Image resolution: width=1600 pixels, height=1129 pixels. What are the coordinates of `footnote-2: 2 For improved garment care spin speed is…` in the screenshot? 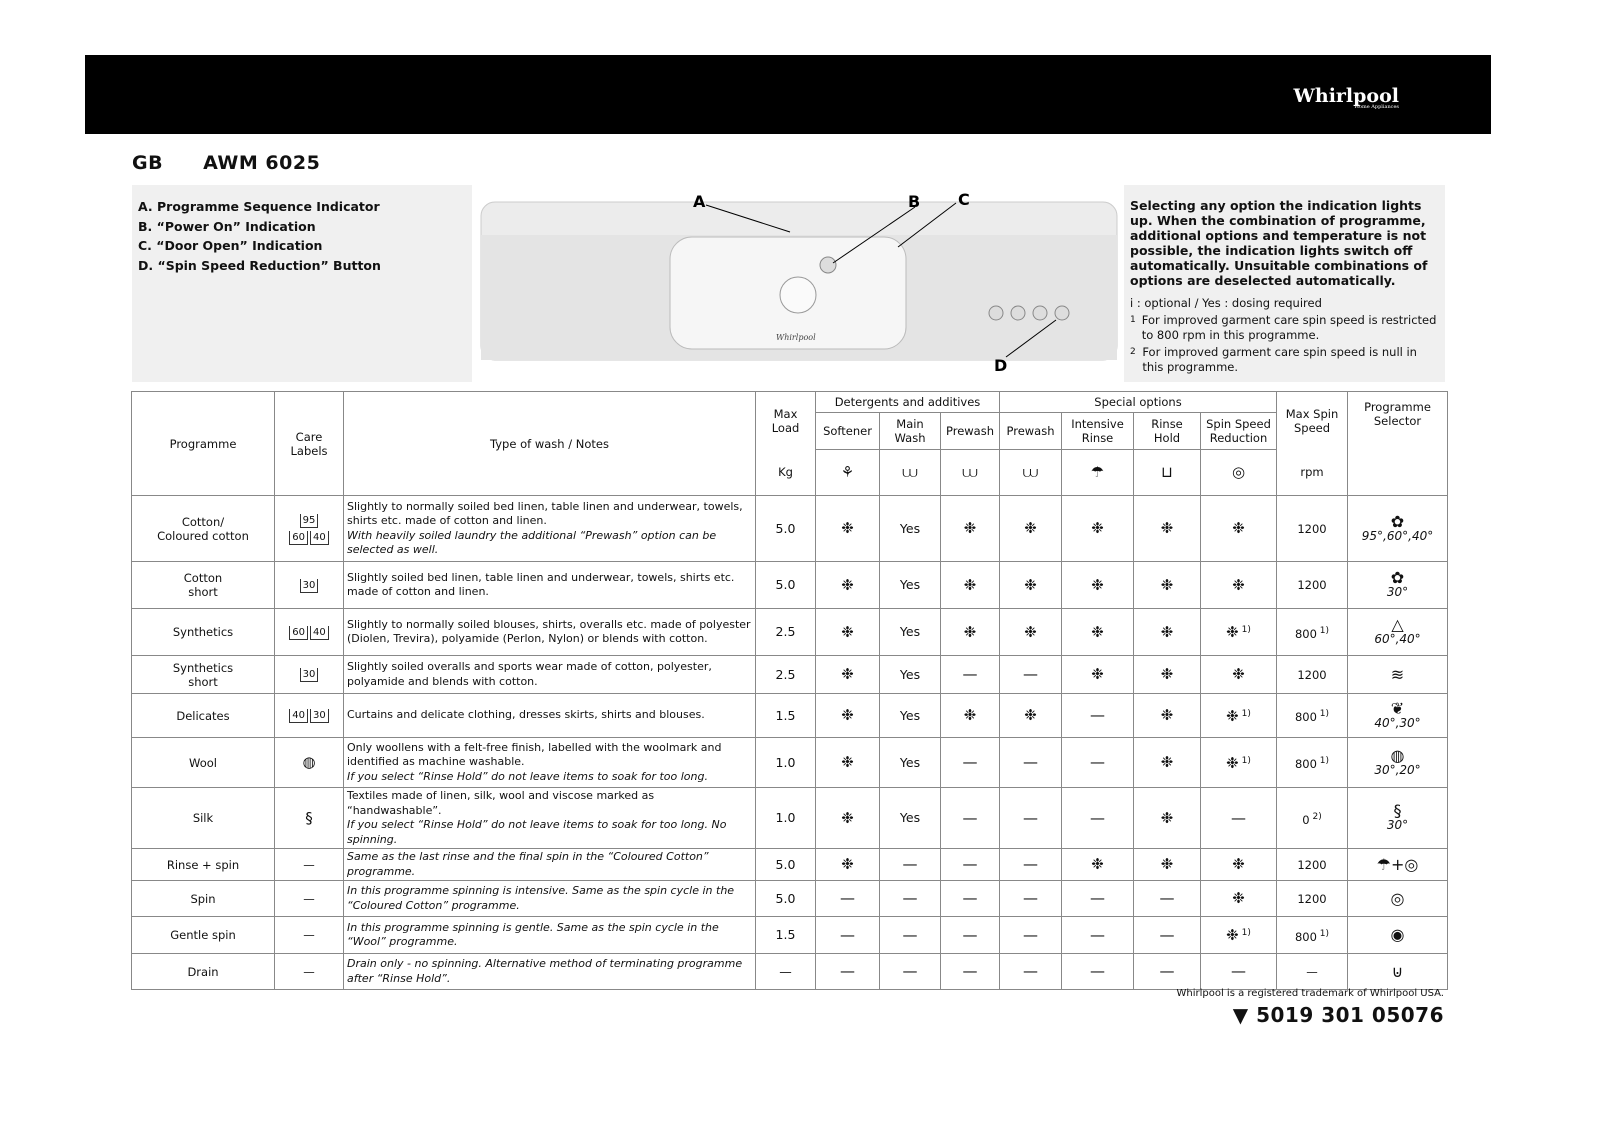 It's located at (1284, 360).